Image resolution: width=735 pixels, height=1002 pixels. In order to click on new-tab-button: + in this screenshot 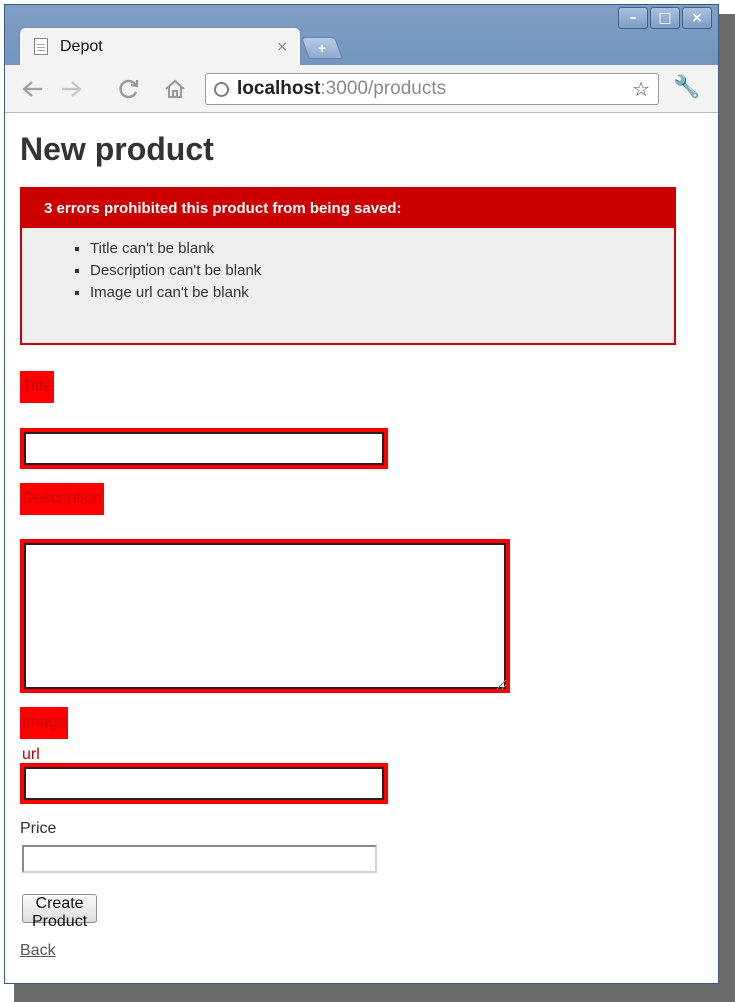, I will do `click(322, 48)`.